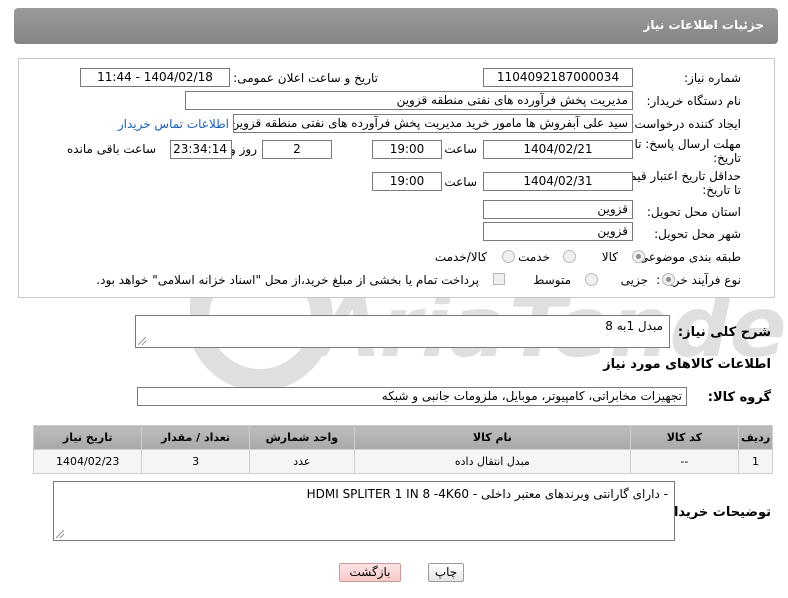 The height and width of the screenshot is (598, 788). Describe the element at coordinates (677, 176) in the screenshot. I see `validity-label: حداقل تاریخ اعتبار قیمت:` at that location.